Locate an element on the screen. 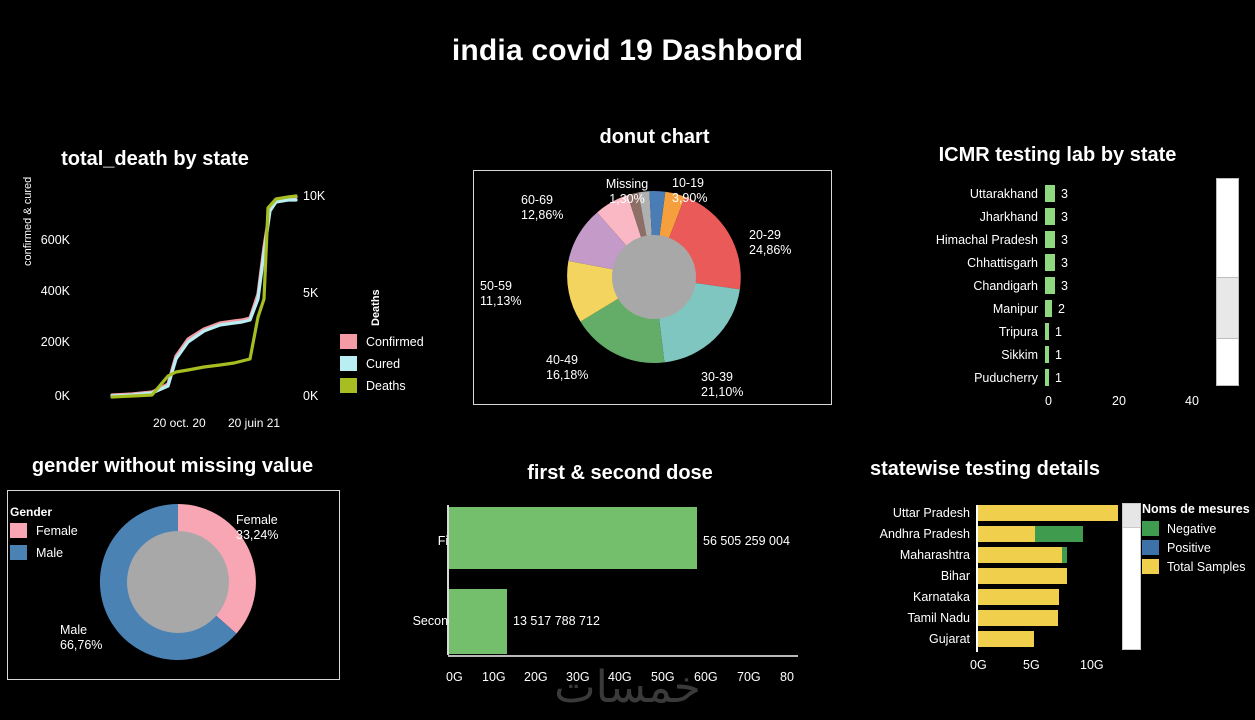 The width and height of the screenshot is (1255, 720). icmr-state-label: Uttarakhand is located at coordinates (1003, 193).